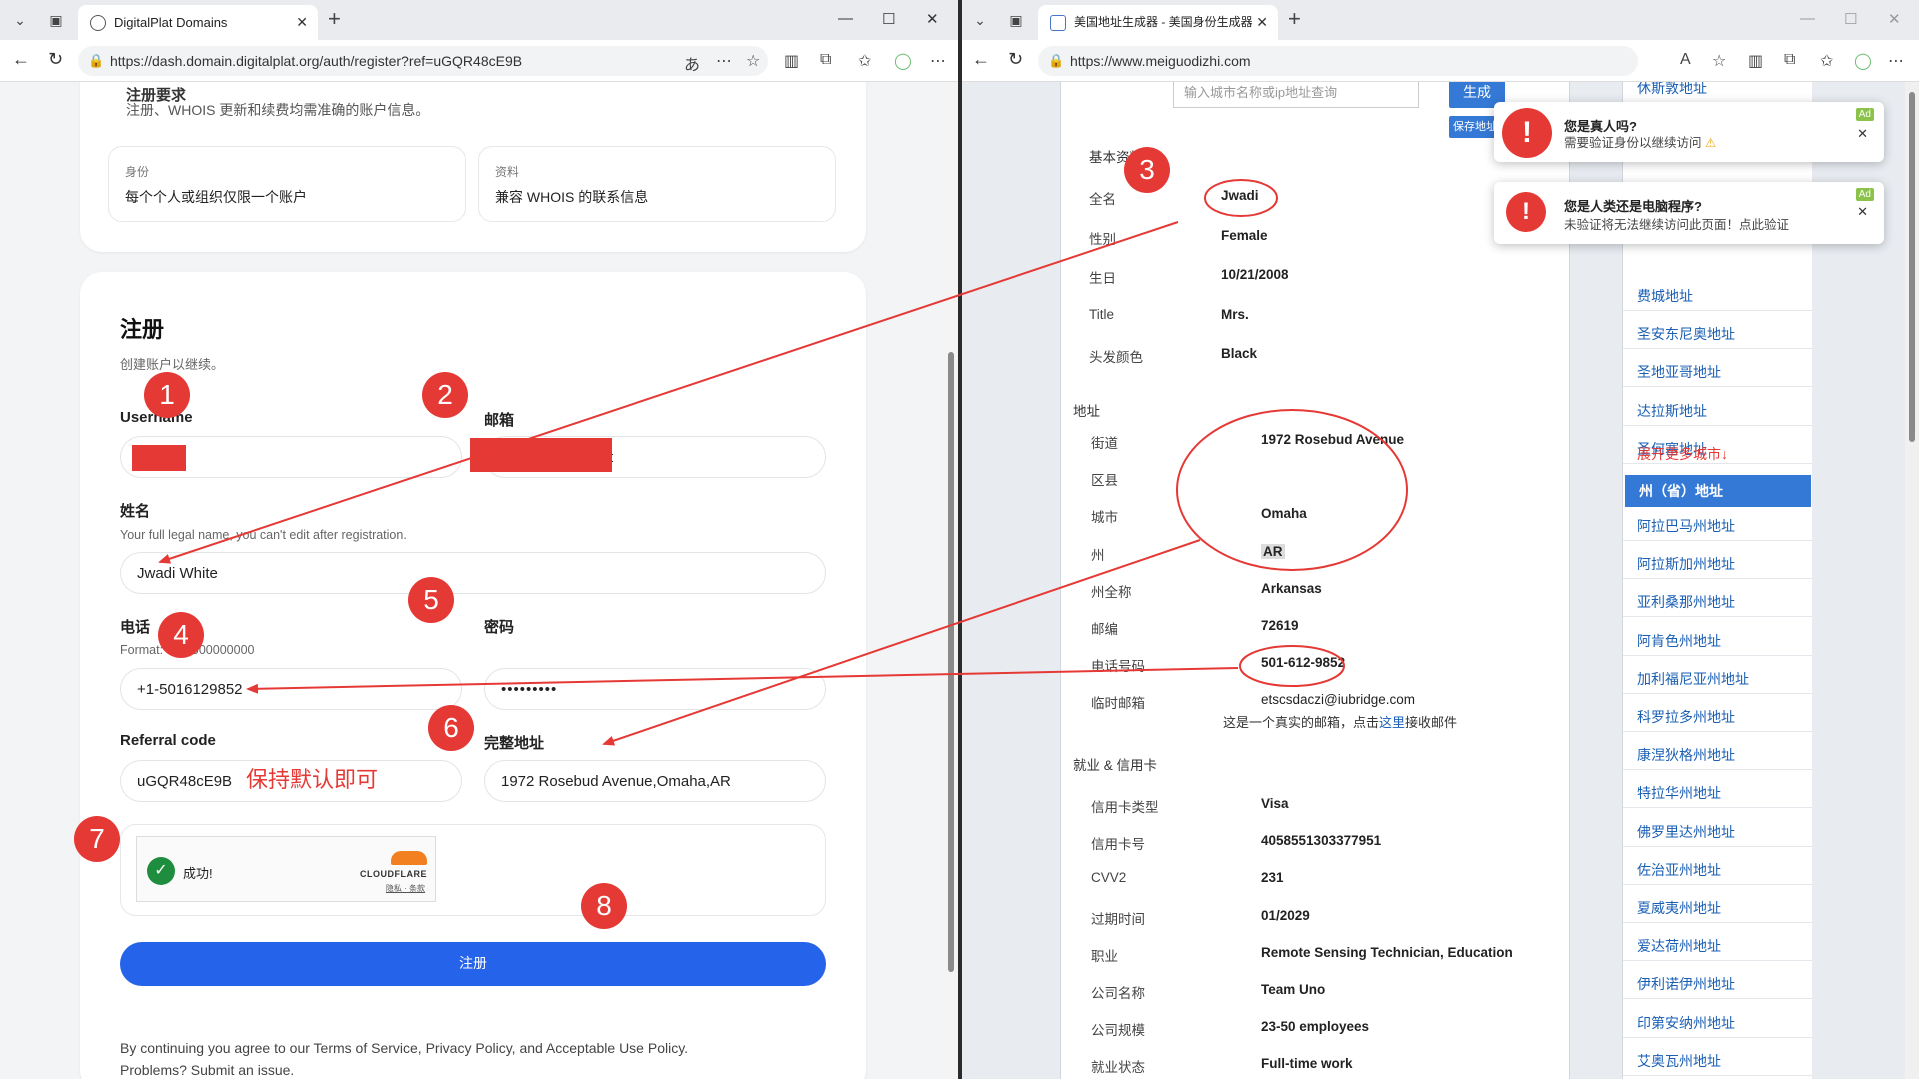  I want to click on sidebar-city-link: 达拉斯地址, so click(1672, 411).